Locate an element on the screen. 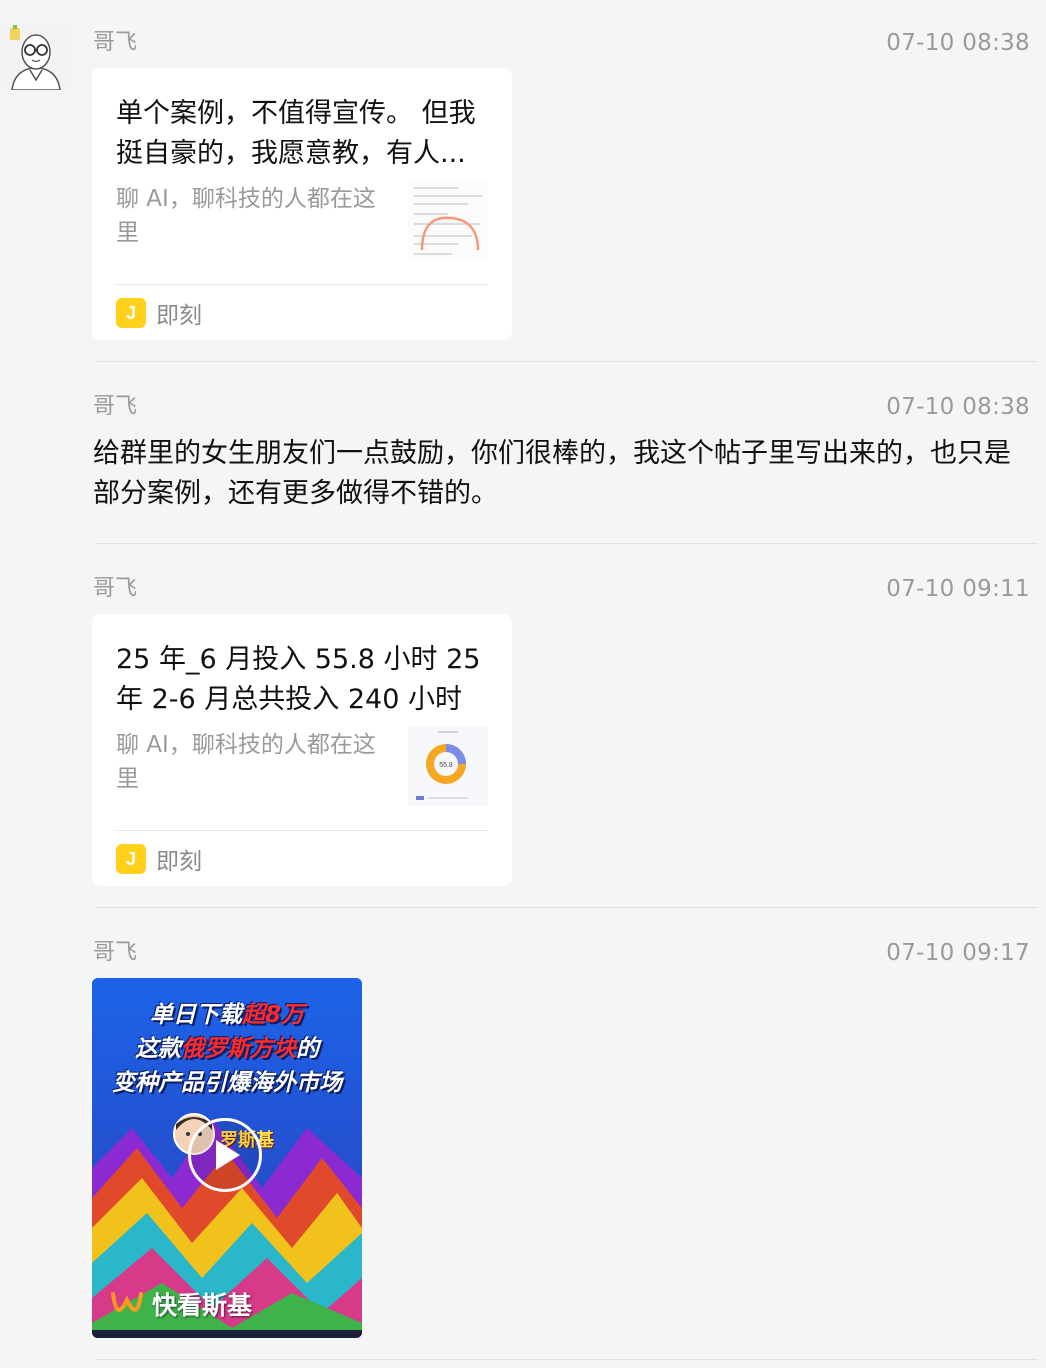 Image resolution: width=1046 pixels, height=1368 pixels. message-time: 07-10 09:11 is located at coordinates (958, 589).